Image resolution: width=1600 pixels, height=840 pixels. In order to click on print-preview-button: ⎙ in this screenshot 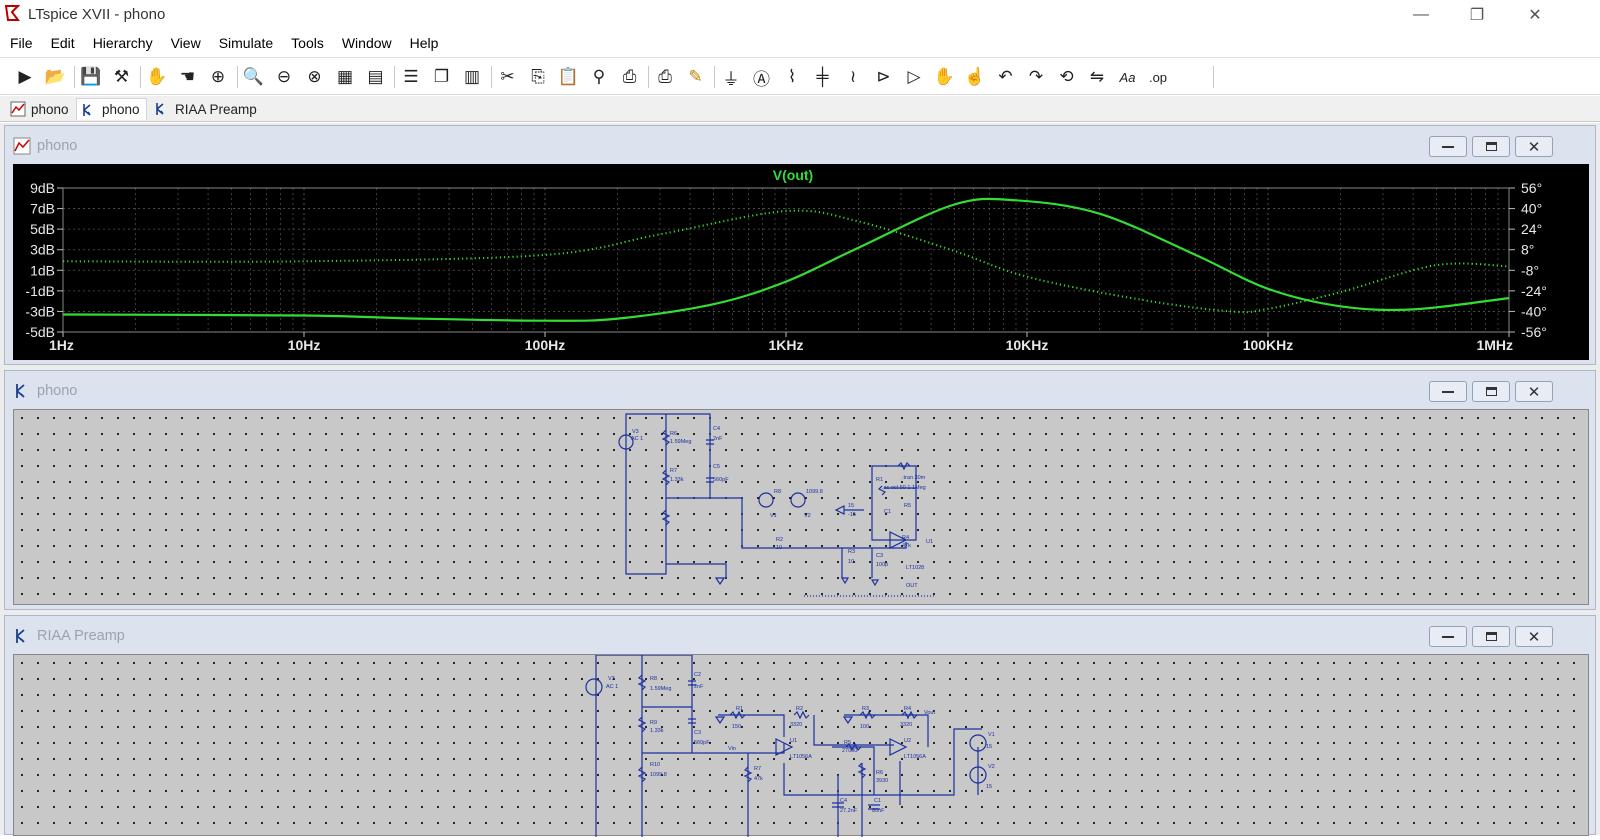, I will do `click(665, 77)`.